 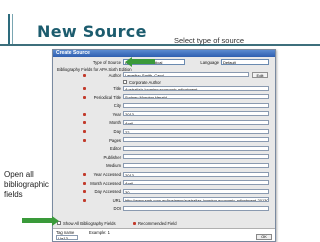 I want to click on field-label: Periodical Title, so click(x=107, y=97).